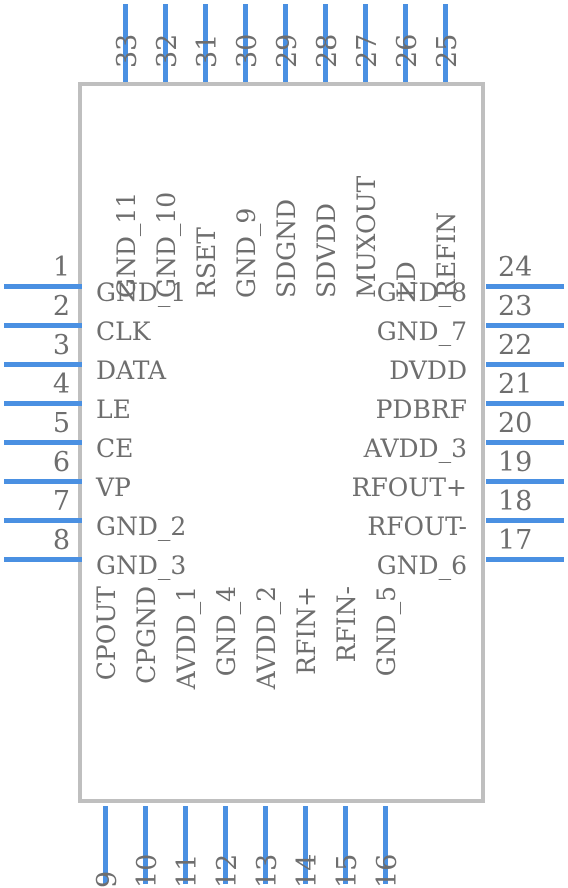 This screenshot has height=888, width=568. Describe the element at coordinates (428, 370) in the screenshot. I see `pin-name-22: DVDD` at that location.